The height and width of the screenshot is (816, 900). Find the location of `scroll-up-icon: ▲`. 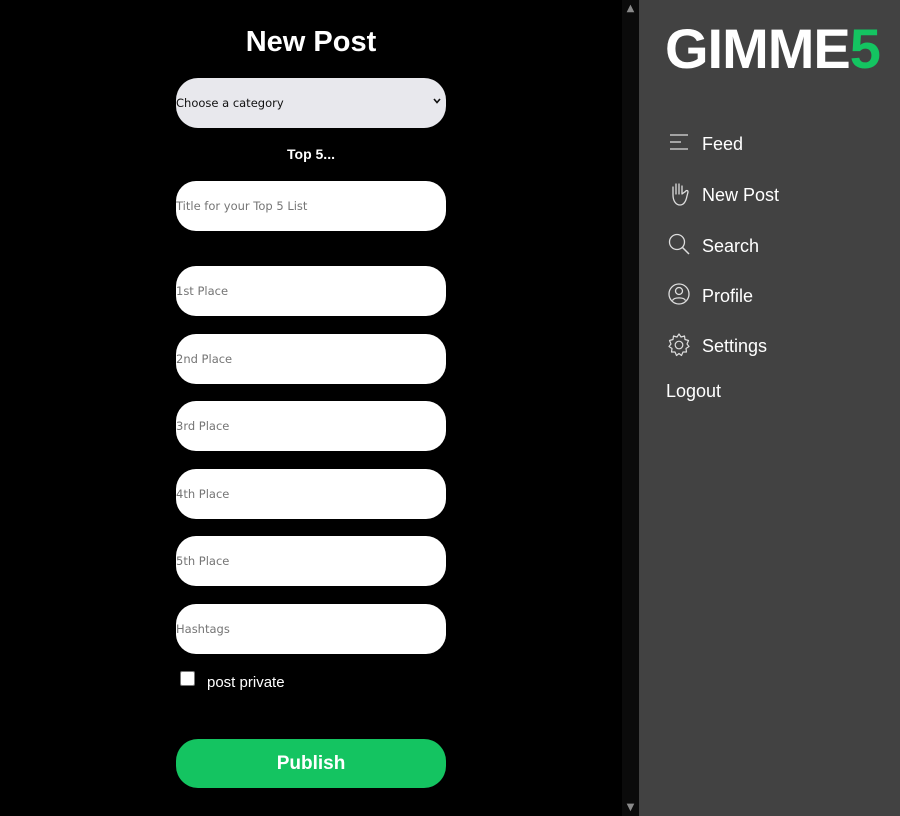

scroll-up-icon: ▲ is located at coordinates (630, 8).